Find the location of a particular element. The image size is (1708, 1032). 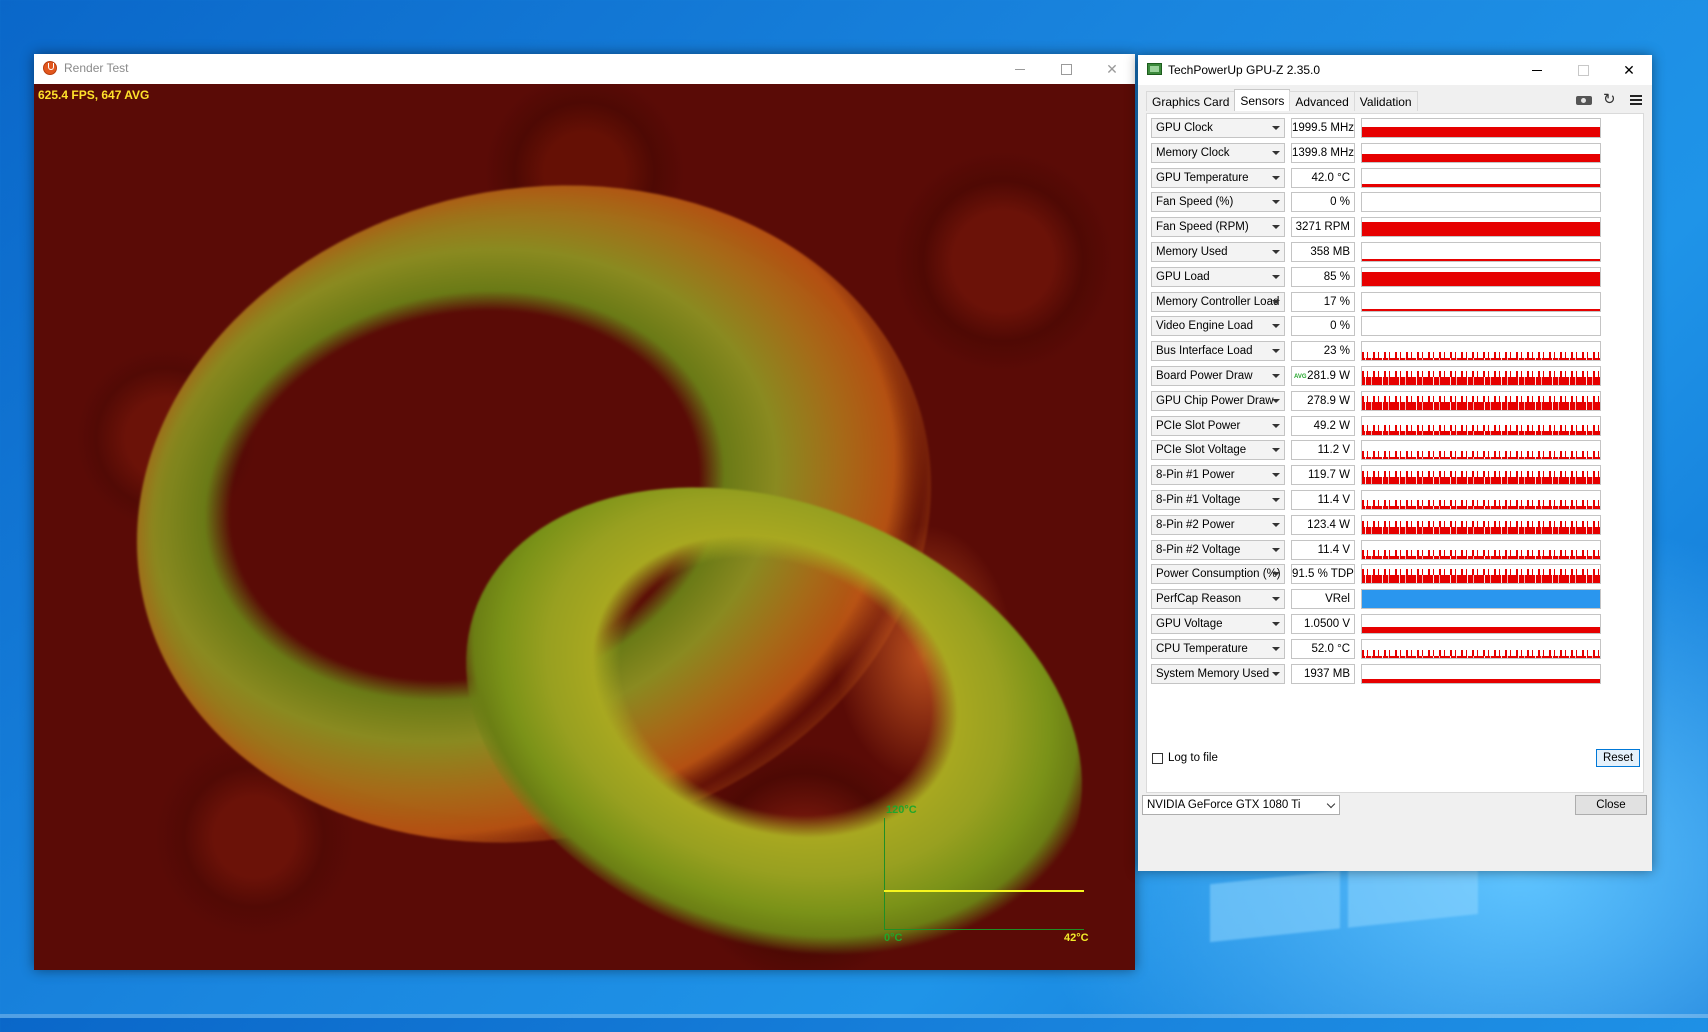

sensor-value-text: 1937 MB is located at coordinates (1326, 673).